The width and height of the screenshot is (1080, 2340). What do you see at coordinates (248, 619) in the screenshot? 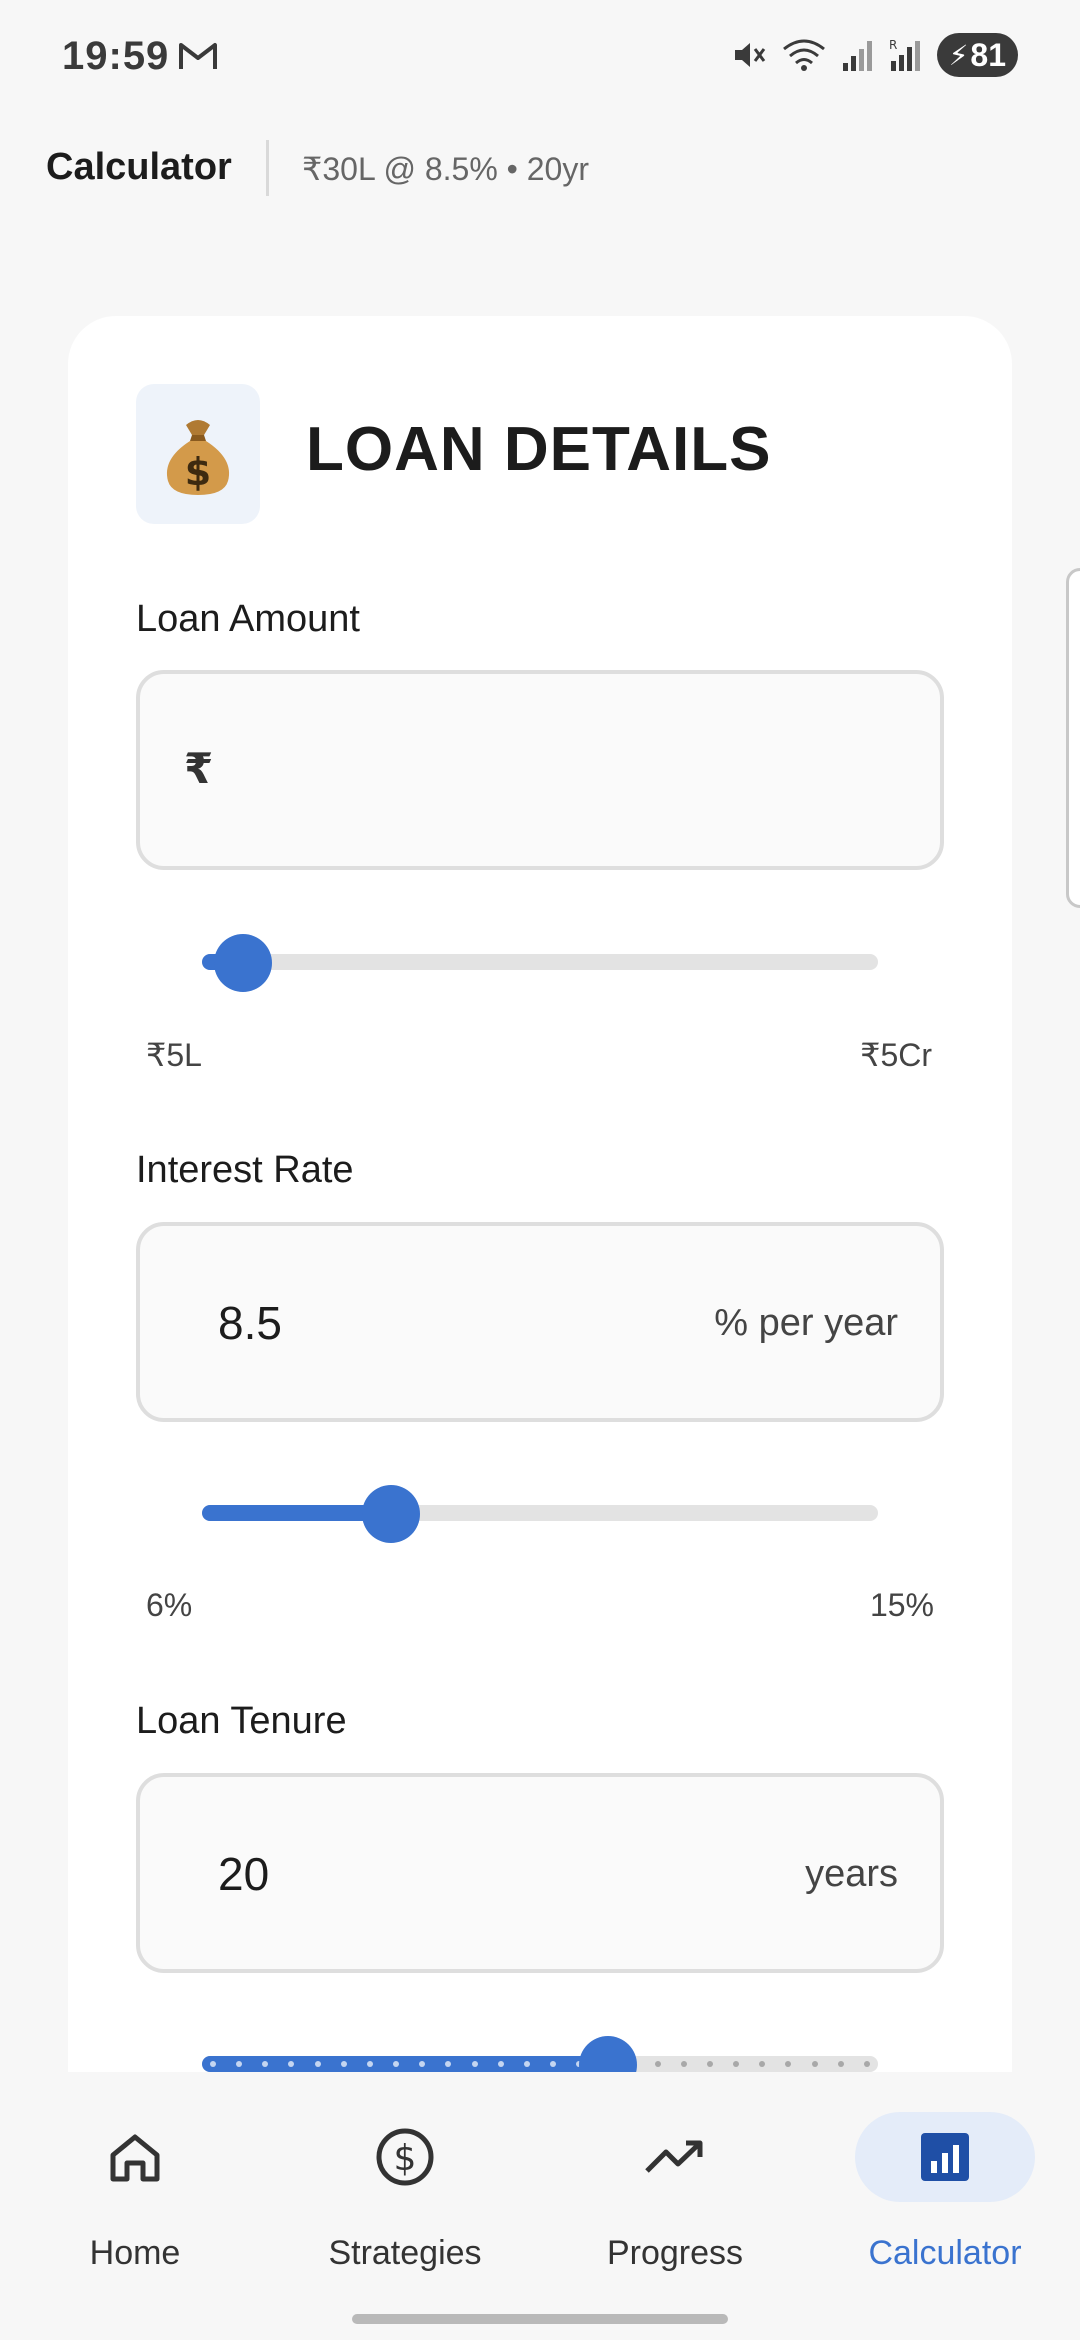
I see `loan-amount-label: Loan Amount` at bounding box center [248, 619].